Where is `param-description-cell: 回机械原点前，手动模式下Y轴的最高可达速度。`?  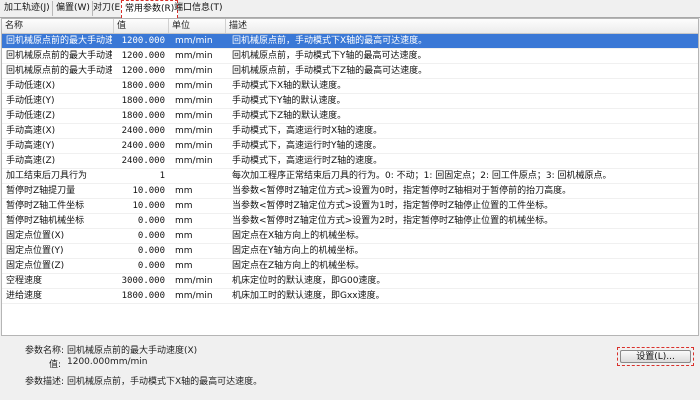 param-description-cell: 回机械原点前，手动模式下Y轴的最高可达速度。 is located at coordinates (329, 56).